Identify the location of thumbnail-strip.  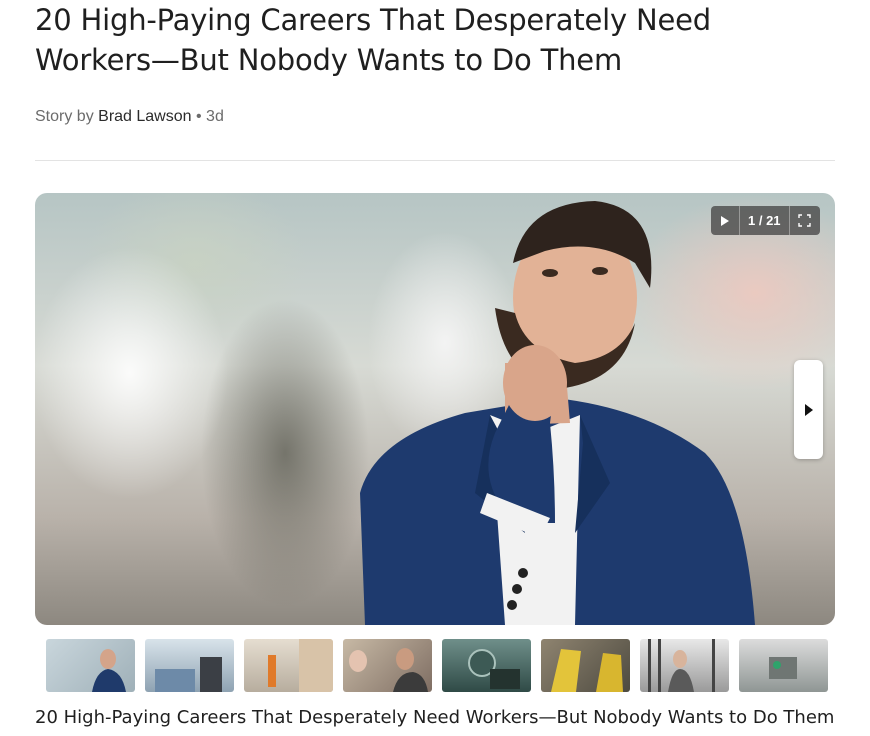
(437, 665).